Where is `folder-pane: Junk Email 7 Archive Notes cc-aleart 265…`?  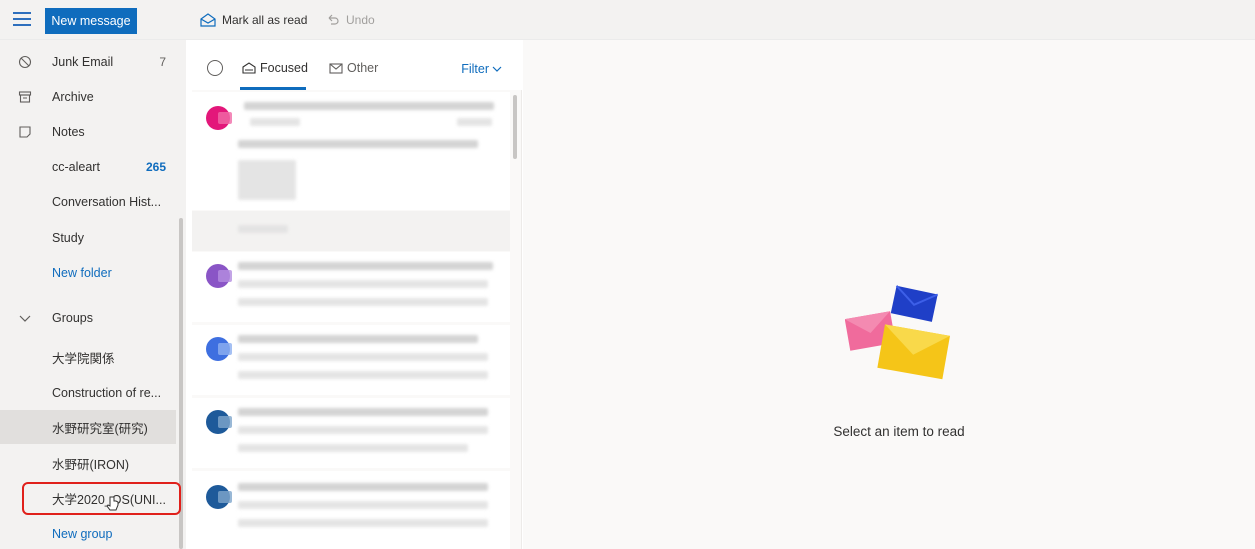
folder-pane: Junk Email 7 Archive Notes cc-aleart 265… is located at coordinates (93, 294).